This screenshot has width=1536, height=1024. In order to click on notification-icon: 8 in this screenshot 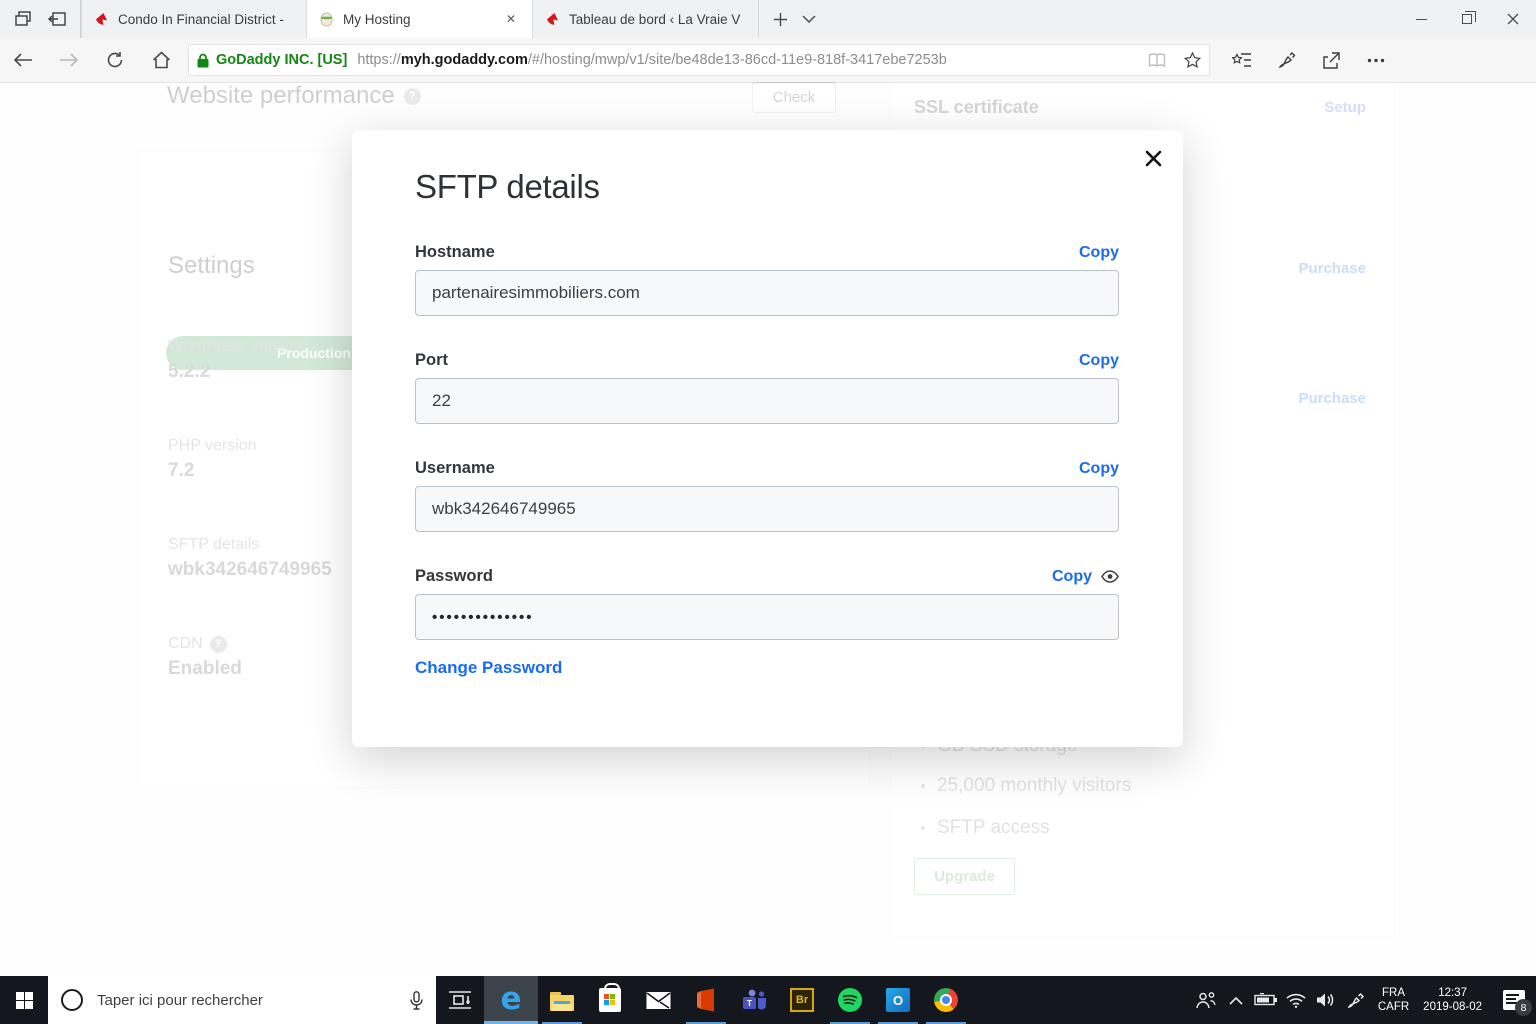, I will do `click(1517, 1003)`.